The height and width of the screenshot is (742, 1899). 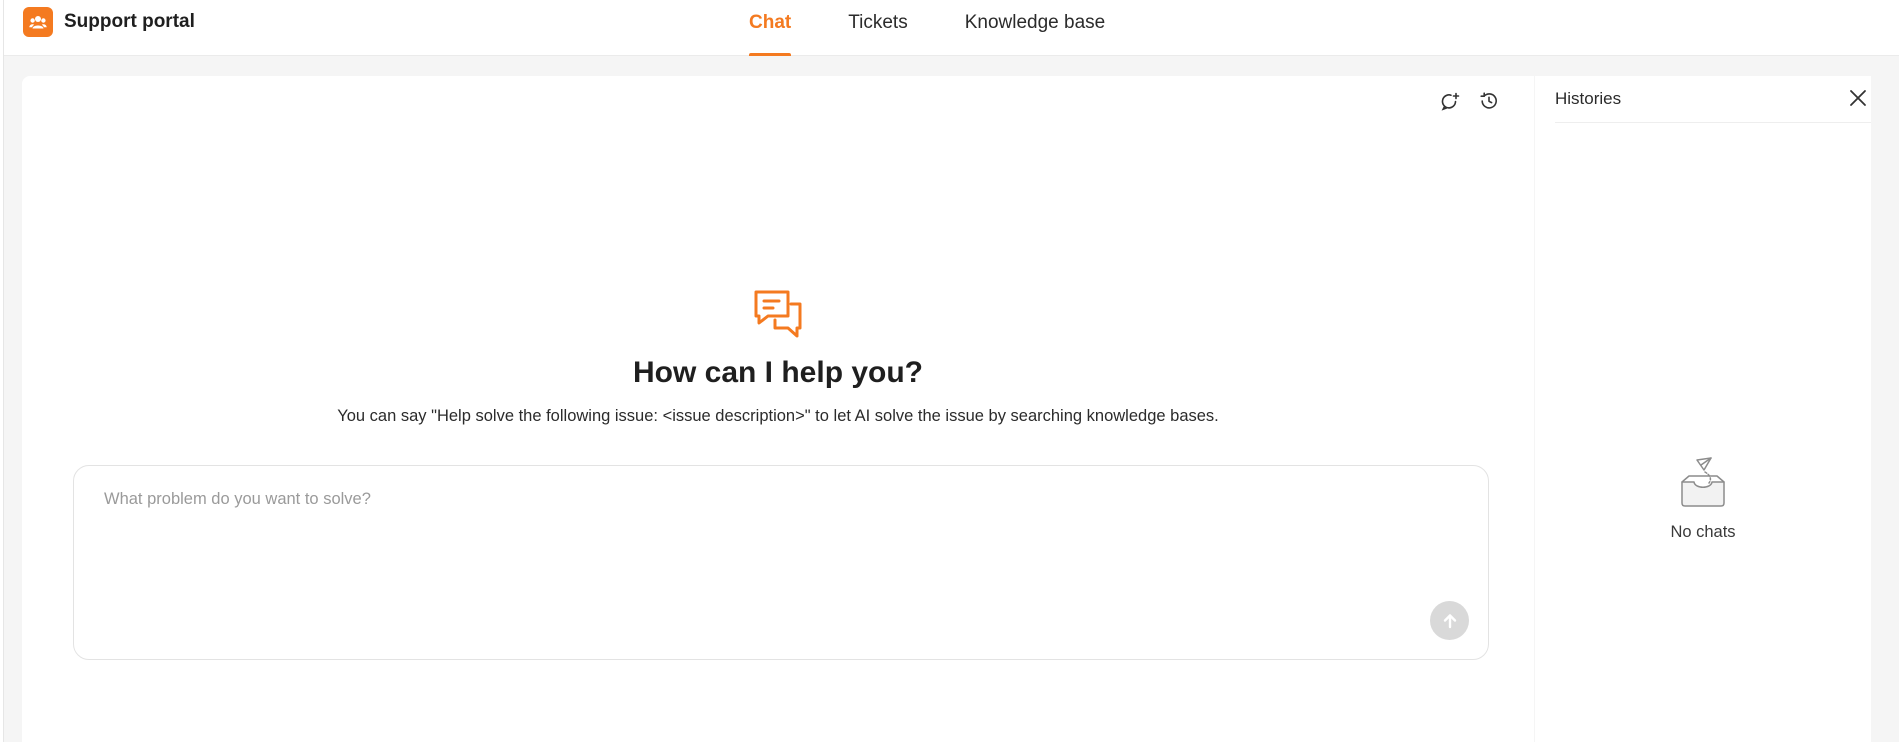 I want to click on histories-header: Histories, so click(x=1713, y=99).